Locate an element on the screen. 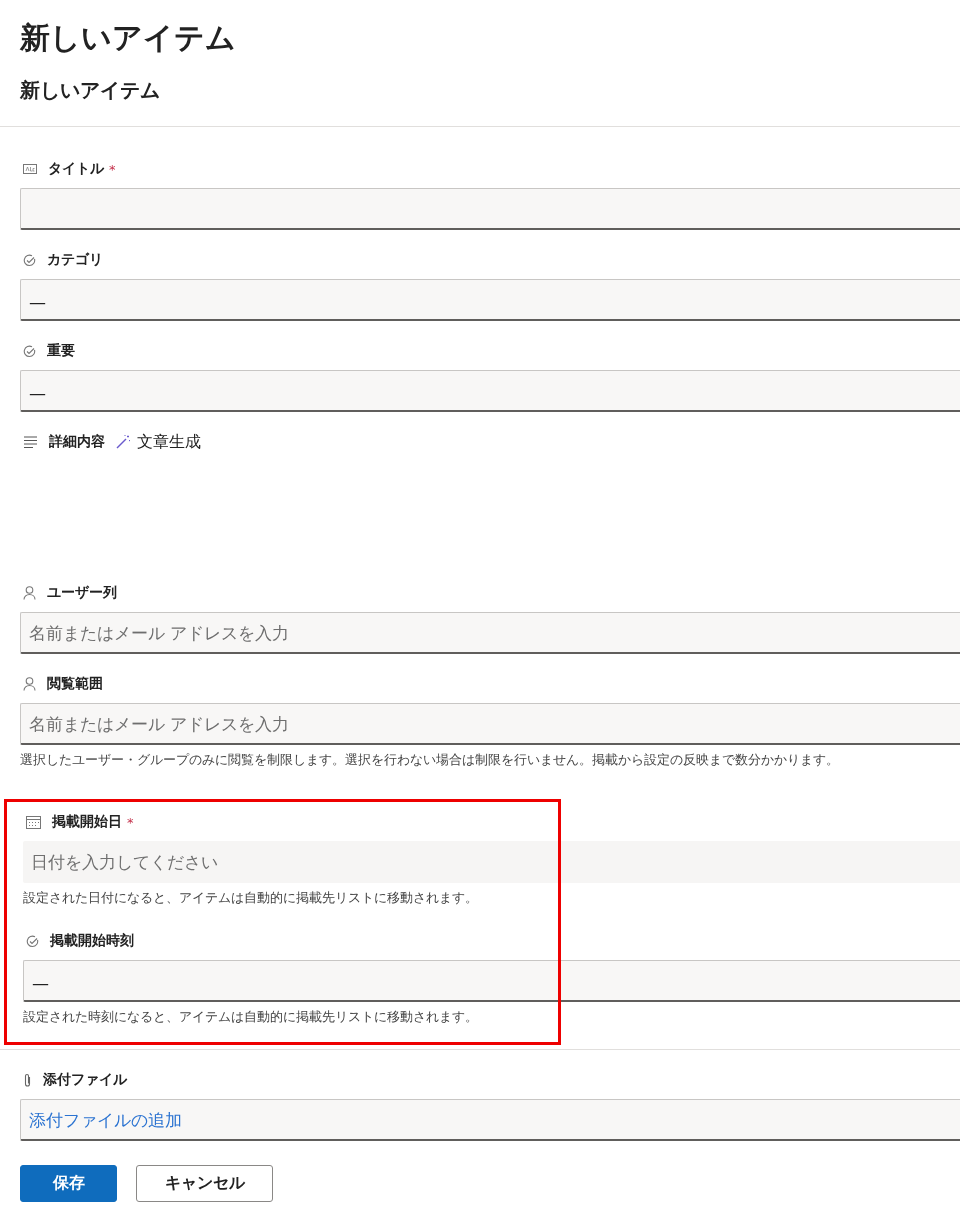 The image size is (960, 1207). field-label: カテゴリ is located at coordinates (75, 260).